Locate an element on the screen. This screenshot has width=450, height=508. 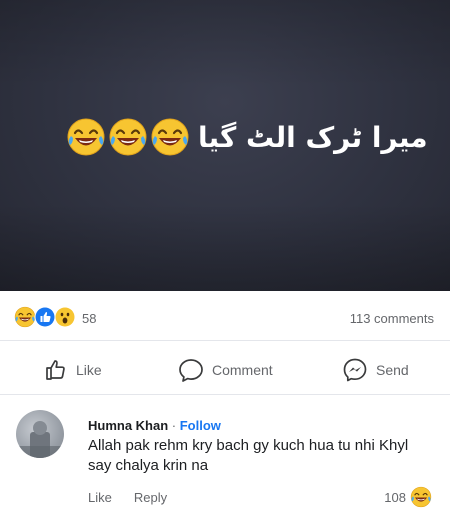
comment-actions: Like Reply is located at coordinates (127, 497).